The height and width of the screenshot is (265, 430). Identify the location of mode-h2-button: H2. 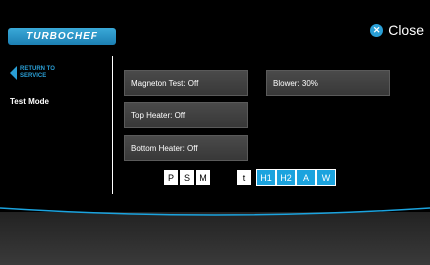
(286, 177).